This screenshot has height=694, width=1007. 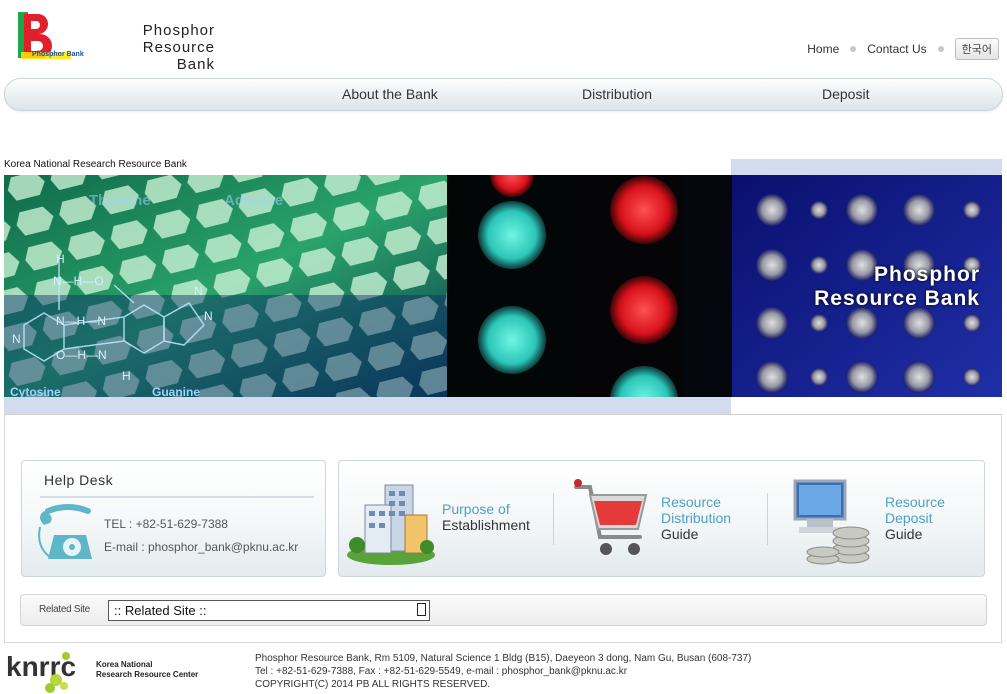 What do you see at coordinates (367, 405) in the screenshot?
I see `banner-band-bottom` at bounding box center [367, 405].